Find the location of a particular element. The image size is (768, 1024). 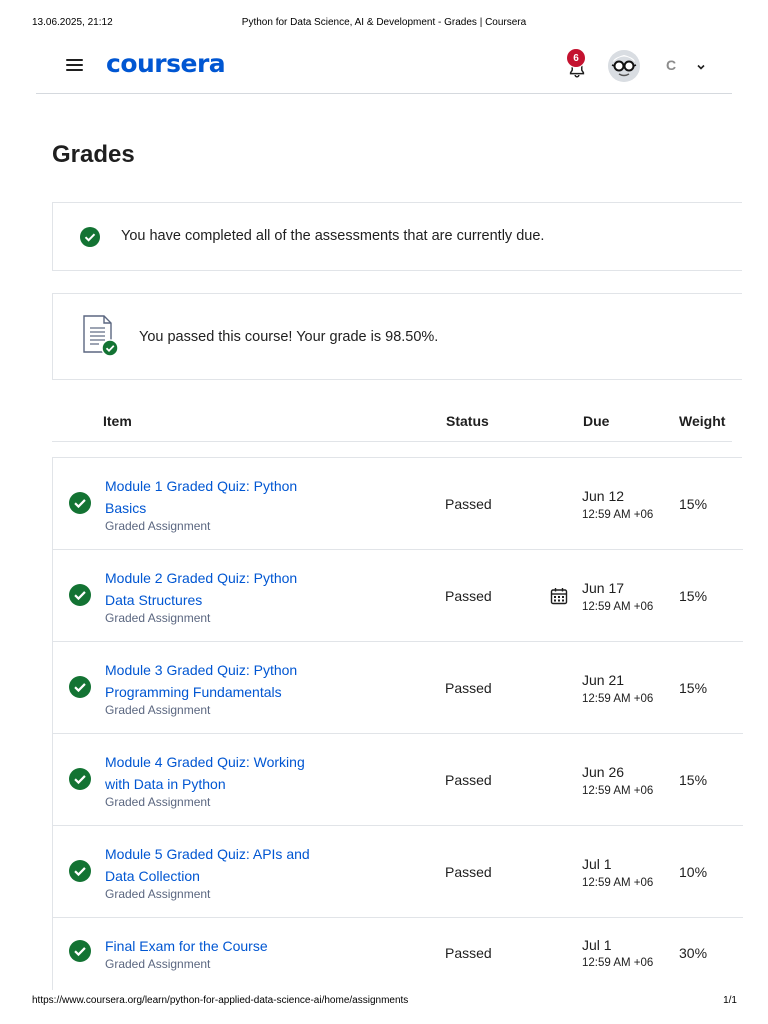

weight-value: 10% is located at coordinates (693, 872).